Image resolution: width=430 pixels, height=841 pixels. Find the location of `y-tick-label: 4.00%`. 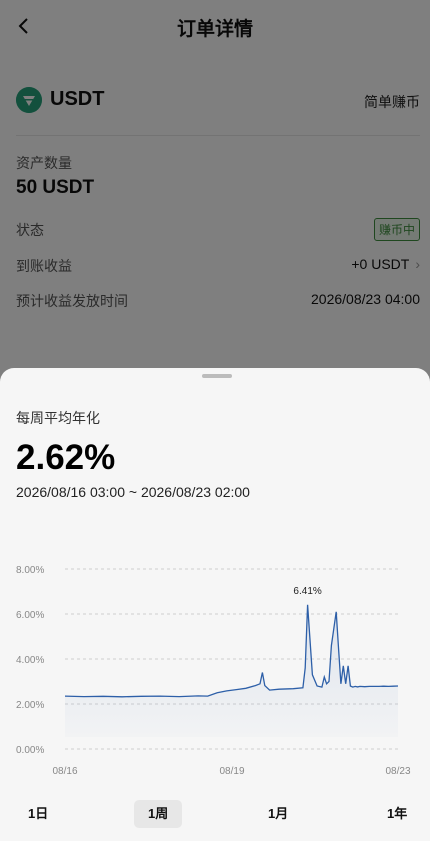

y-tick-label: 4.00% is located at coordinates (30, 660).